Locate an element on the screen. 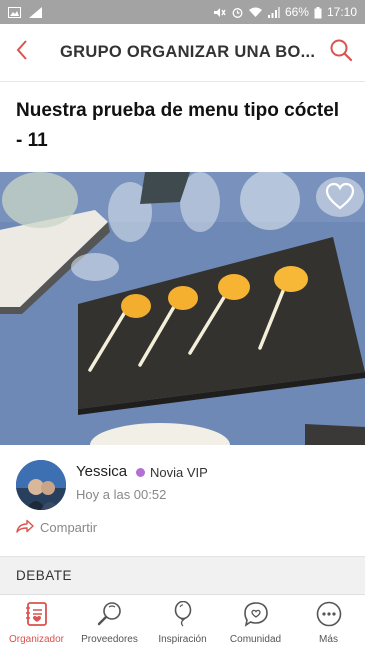  gallery-notification-icon is located at coordinates (14, 12).